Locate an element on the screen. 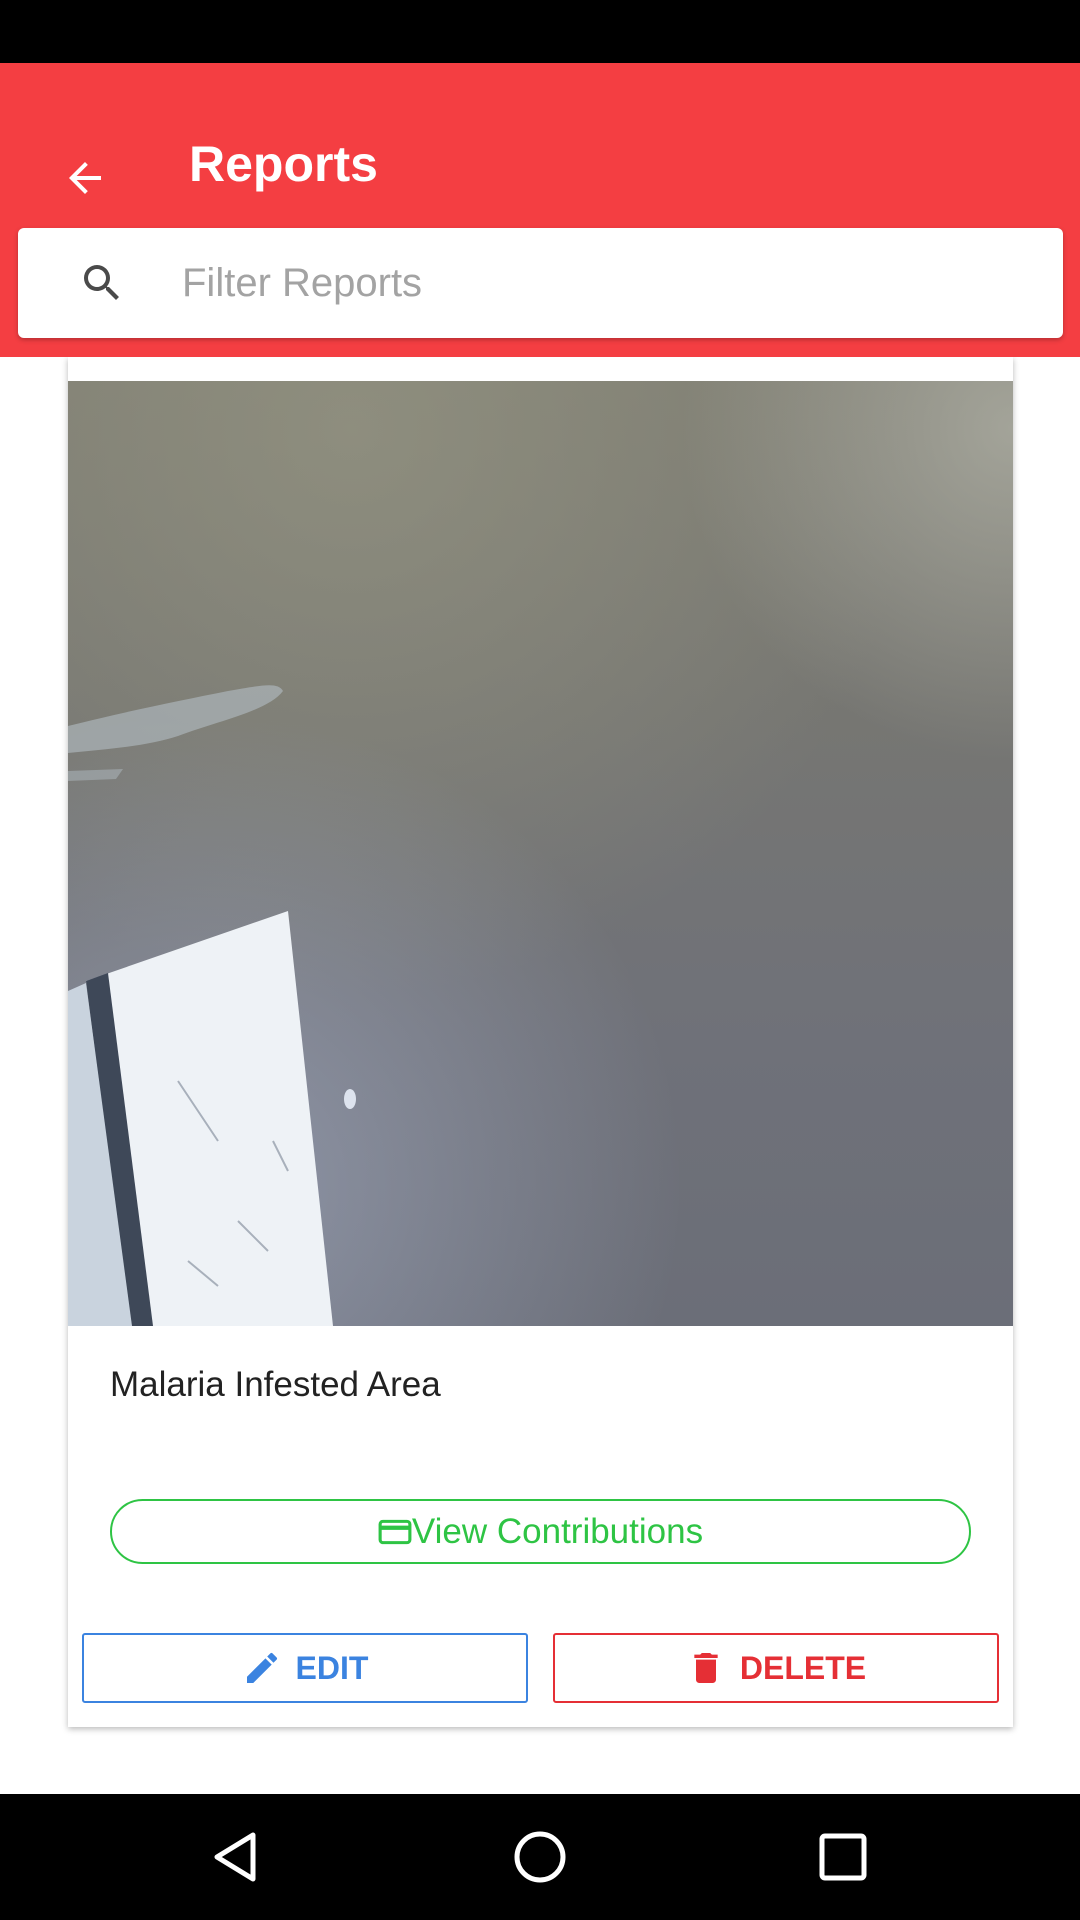 This screenshot has width=1080, height=1920. view-contributions-button: View Contributions is located at coordinates (540, 1531).